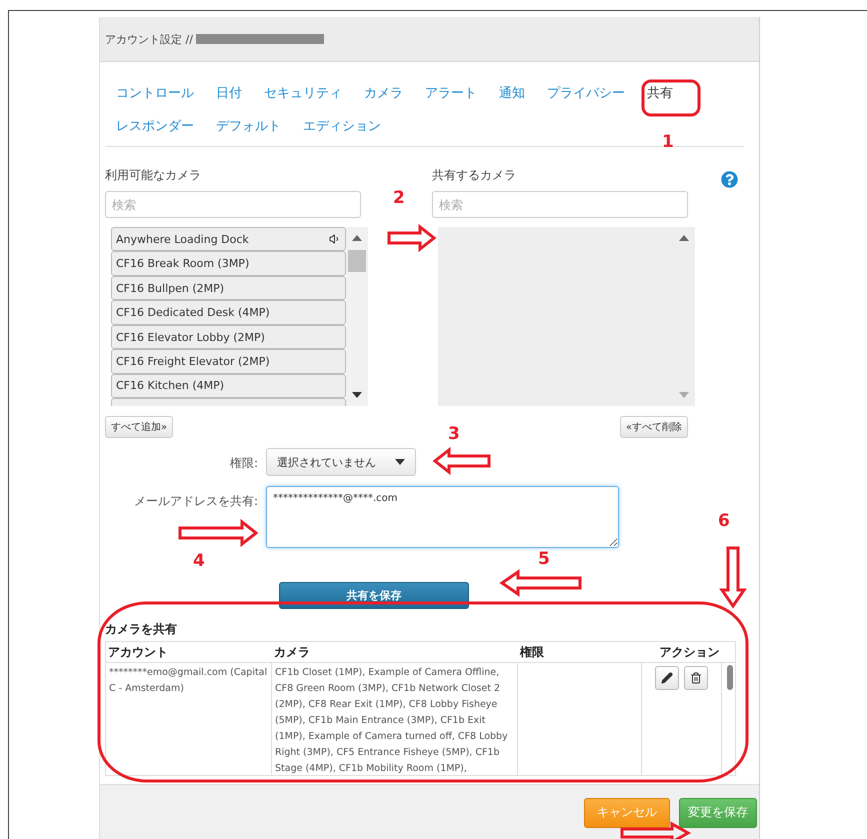 The height and width of the screenshot is (839, 867). I want to click on camera-list-item: Anywhere Loading Dock, so click(228, 239).